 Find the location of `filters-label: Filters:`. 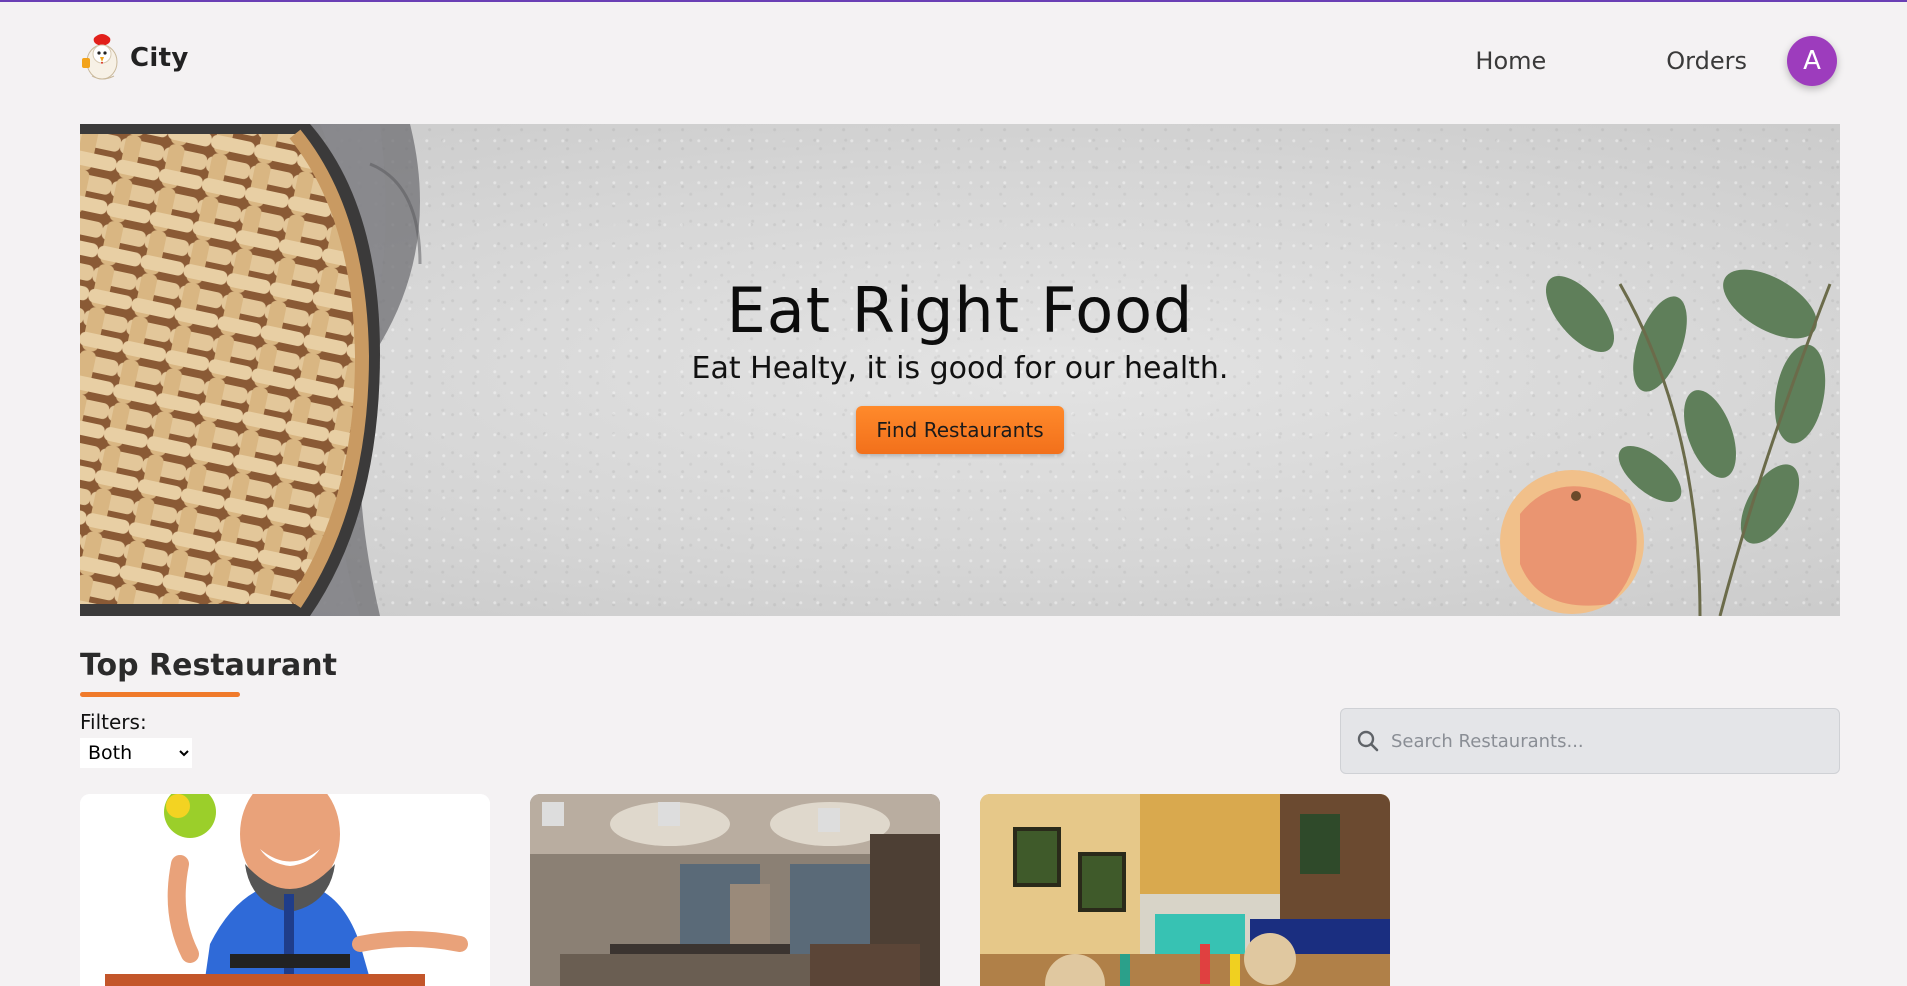

filters-label: Filters: is located at coordinates (113, 722).